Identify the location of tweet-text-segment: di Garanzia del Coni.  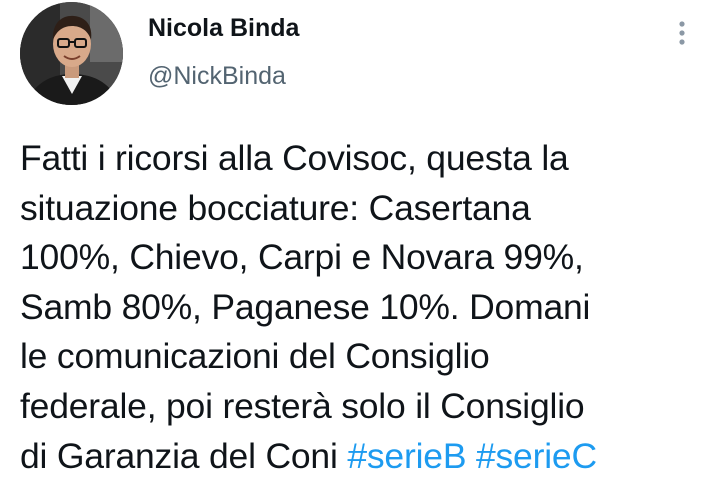
(179, 455).